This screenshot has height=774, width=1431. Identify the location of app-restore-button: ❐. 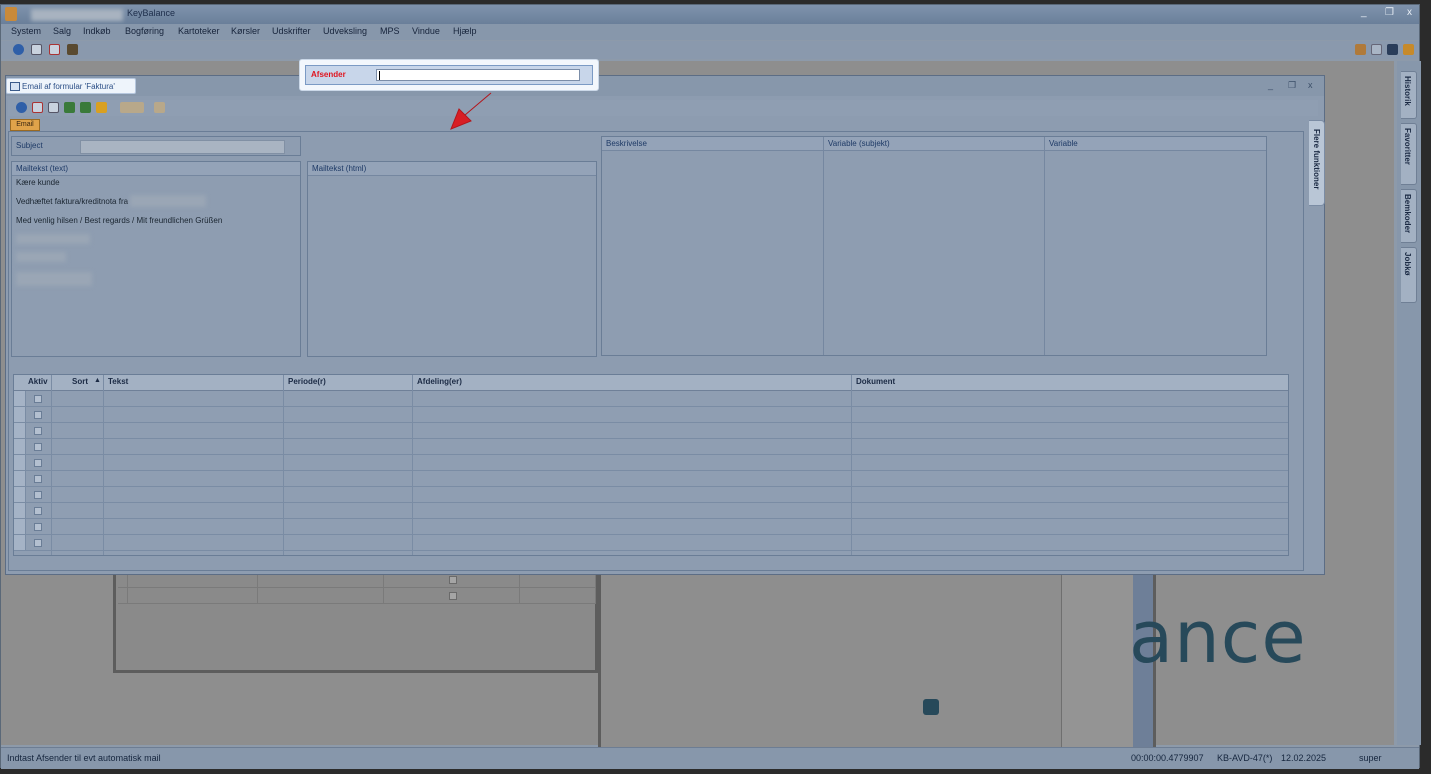
(1389, 12).